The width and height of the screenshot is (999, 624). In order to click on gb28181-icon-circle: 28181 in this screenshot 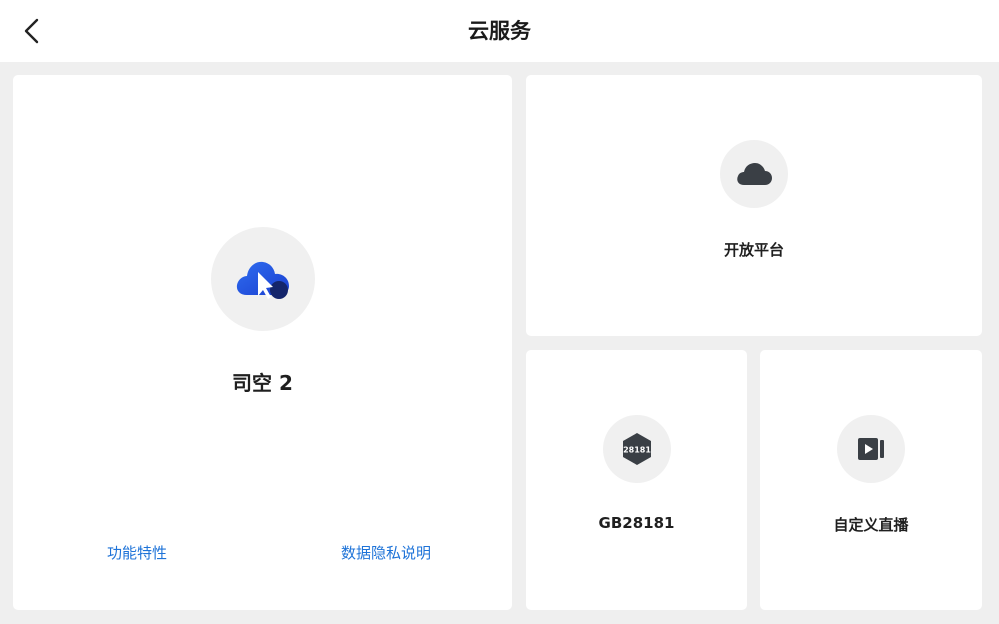, I will do `click(637, 449)`.